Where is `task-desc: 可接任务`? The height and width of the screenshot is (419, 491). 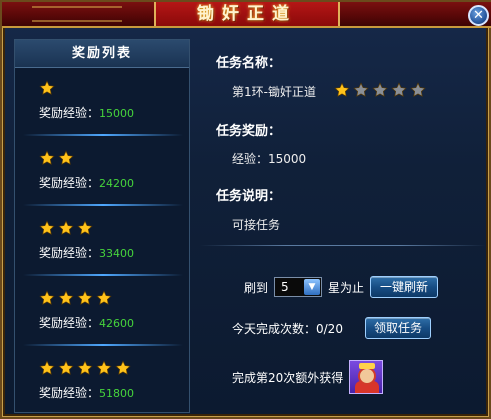
task-desc: 可接任务 is located at coordinates (256, 225).